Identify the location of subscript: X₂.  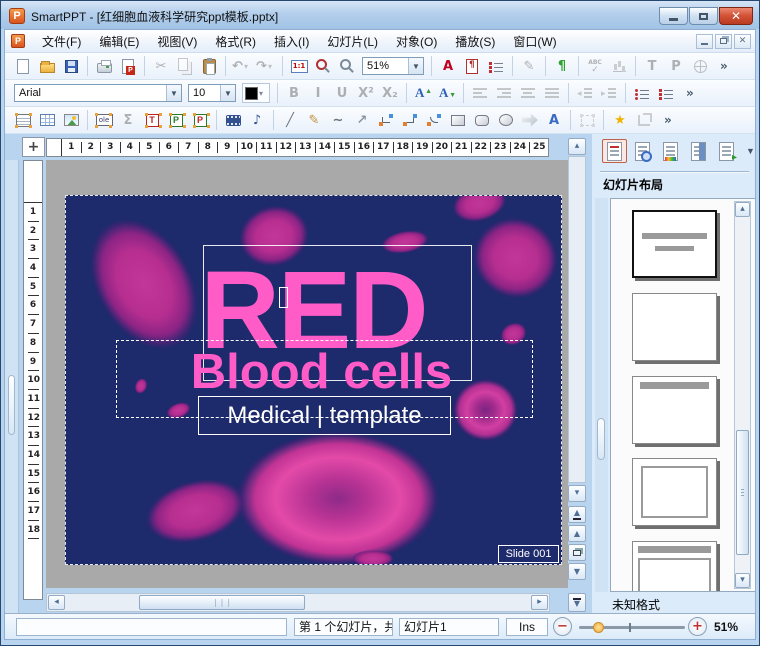
(390, 93).